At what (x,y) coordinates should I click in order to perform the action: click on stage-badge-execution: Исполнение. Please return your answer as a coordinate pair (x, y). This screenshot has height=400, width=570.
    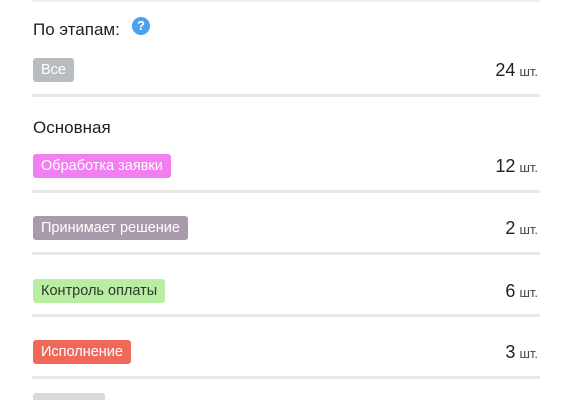
    Looking at the image, I should click on (82, 352).